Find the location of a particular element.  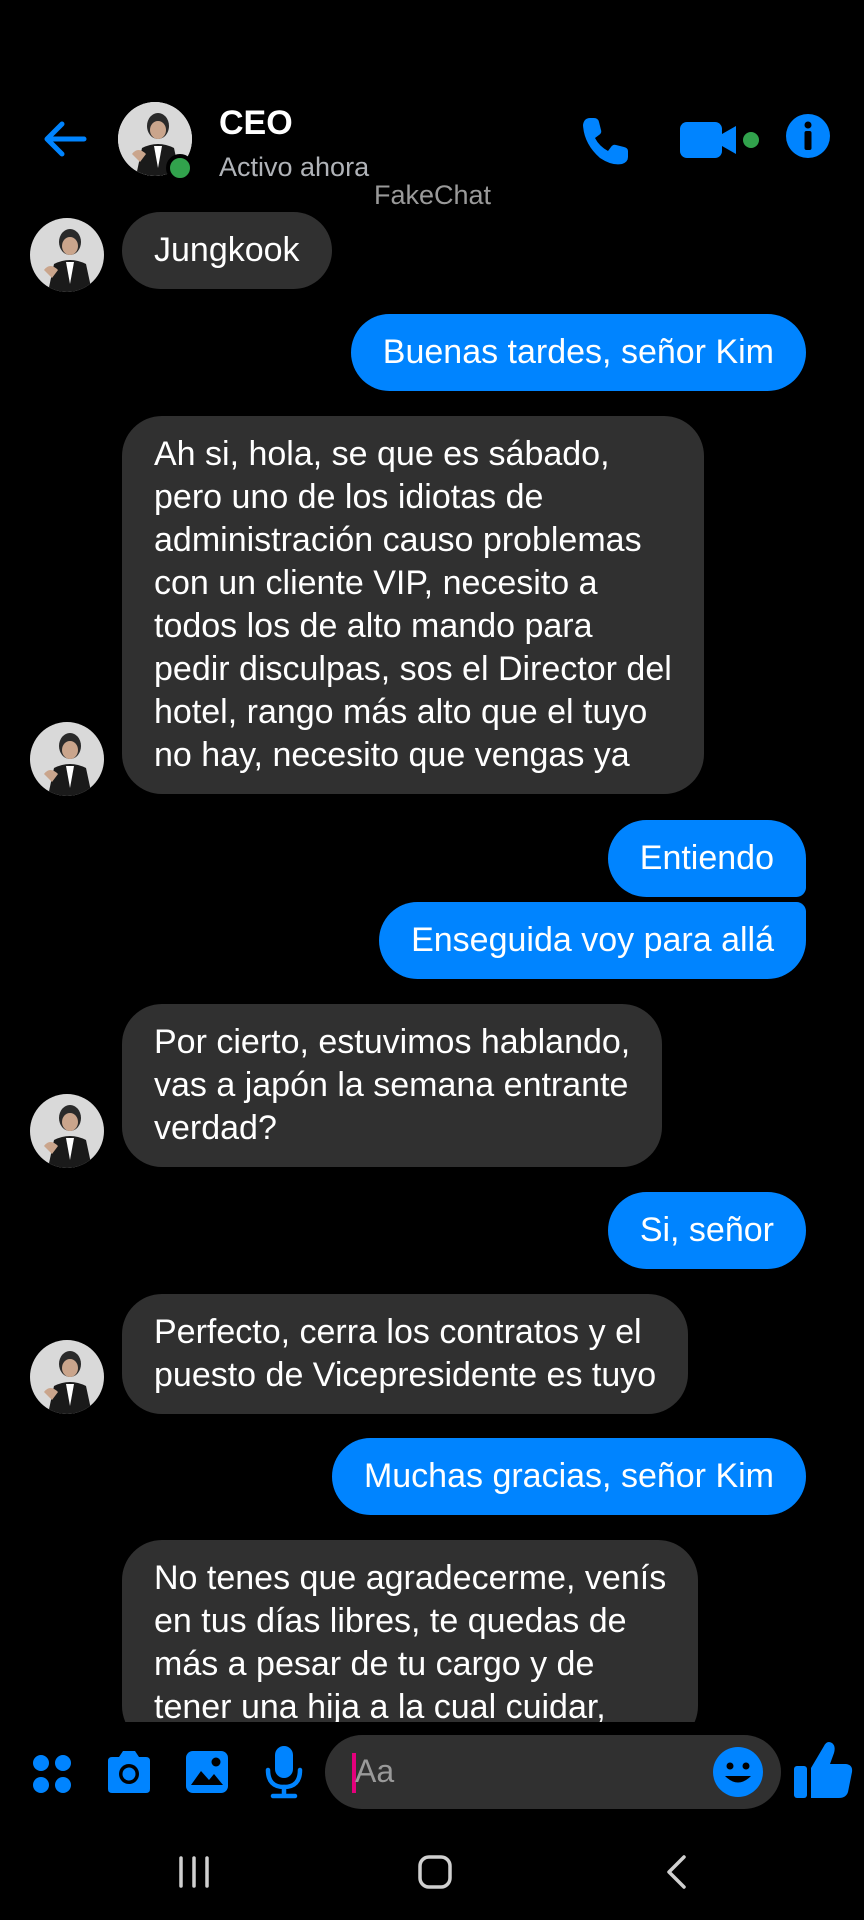

microphone-icon is located at coordinates (284, 1772).